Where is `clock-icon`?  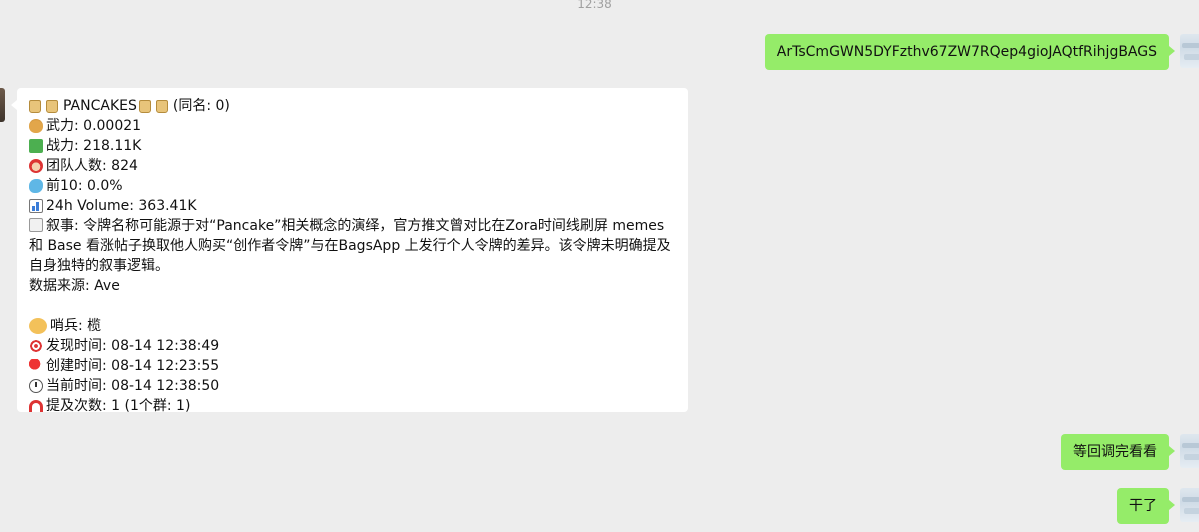
clock-icon is located at coordinates (36, 386).